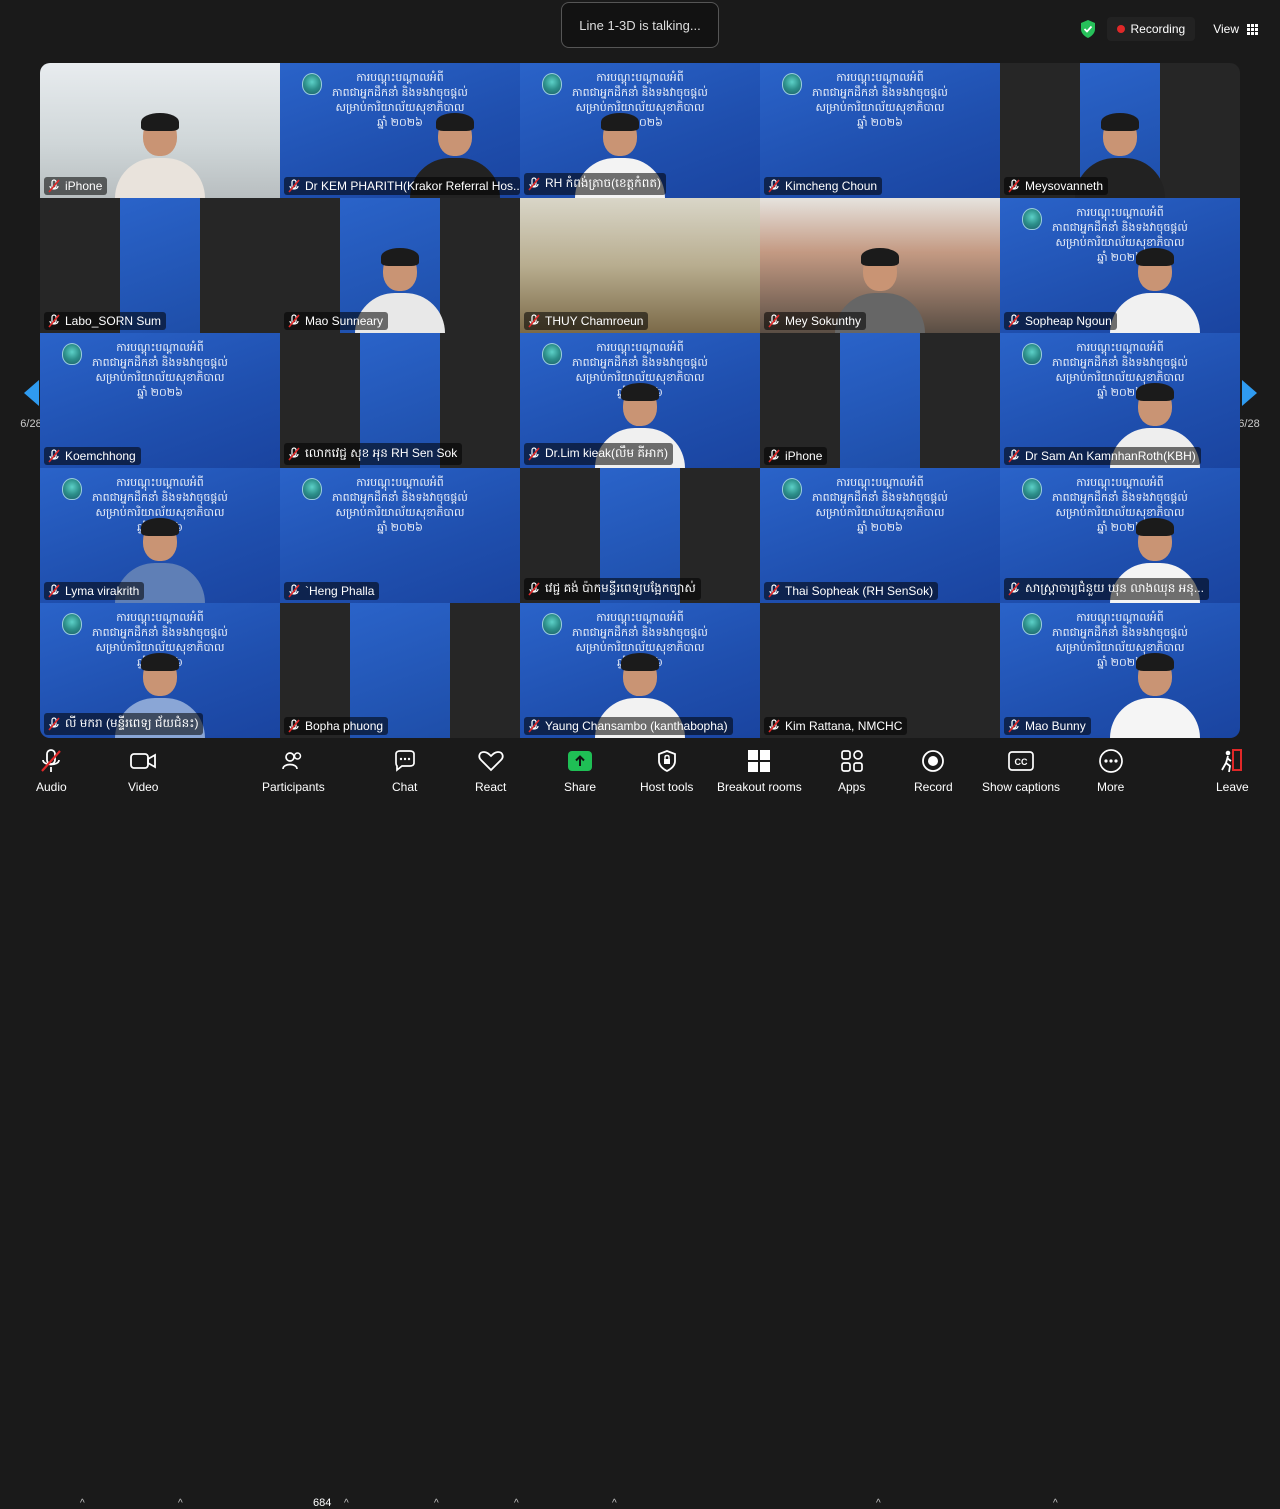  What do you see at coordinates (1021, 771) in the screenshot?
I see `show-captions-button: CC Show captions` at bounding box center [1021, 771].